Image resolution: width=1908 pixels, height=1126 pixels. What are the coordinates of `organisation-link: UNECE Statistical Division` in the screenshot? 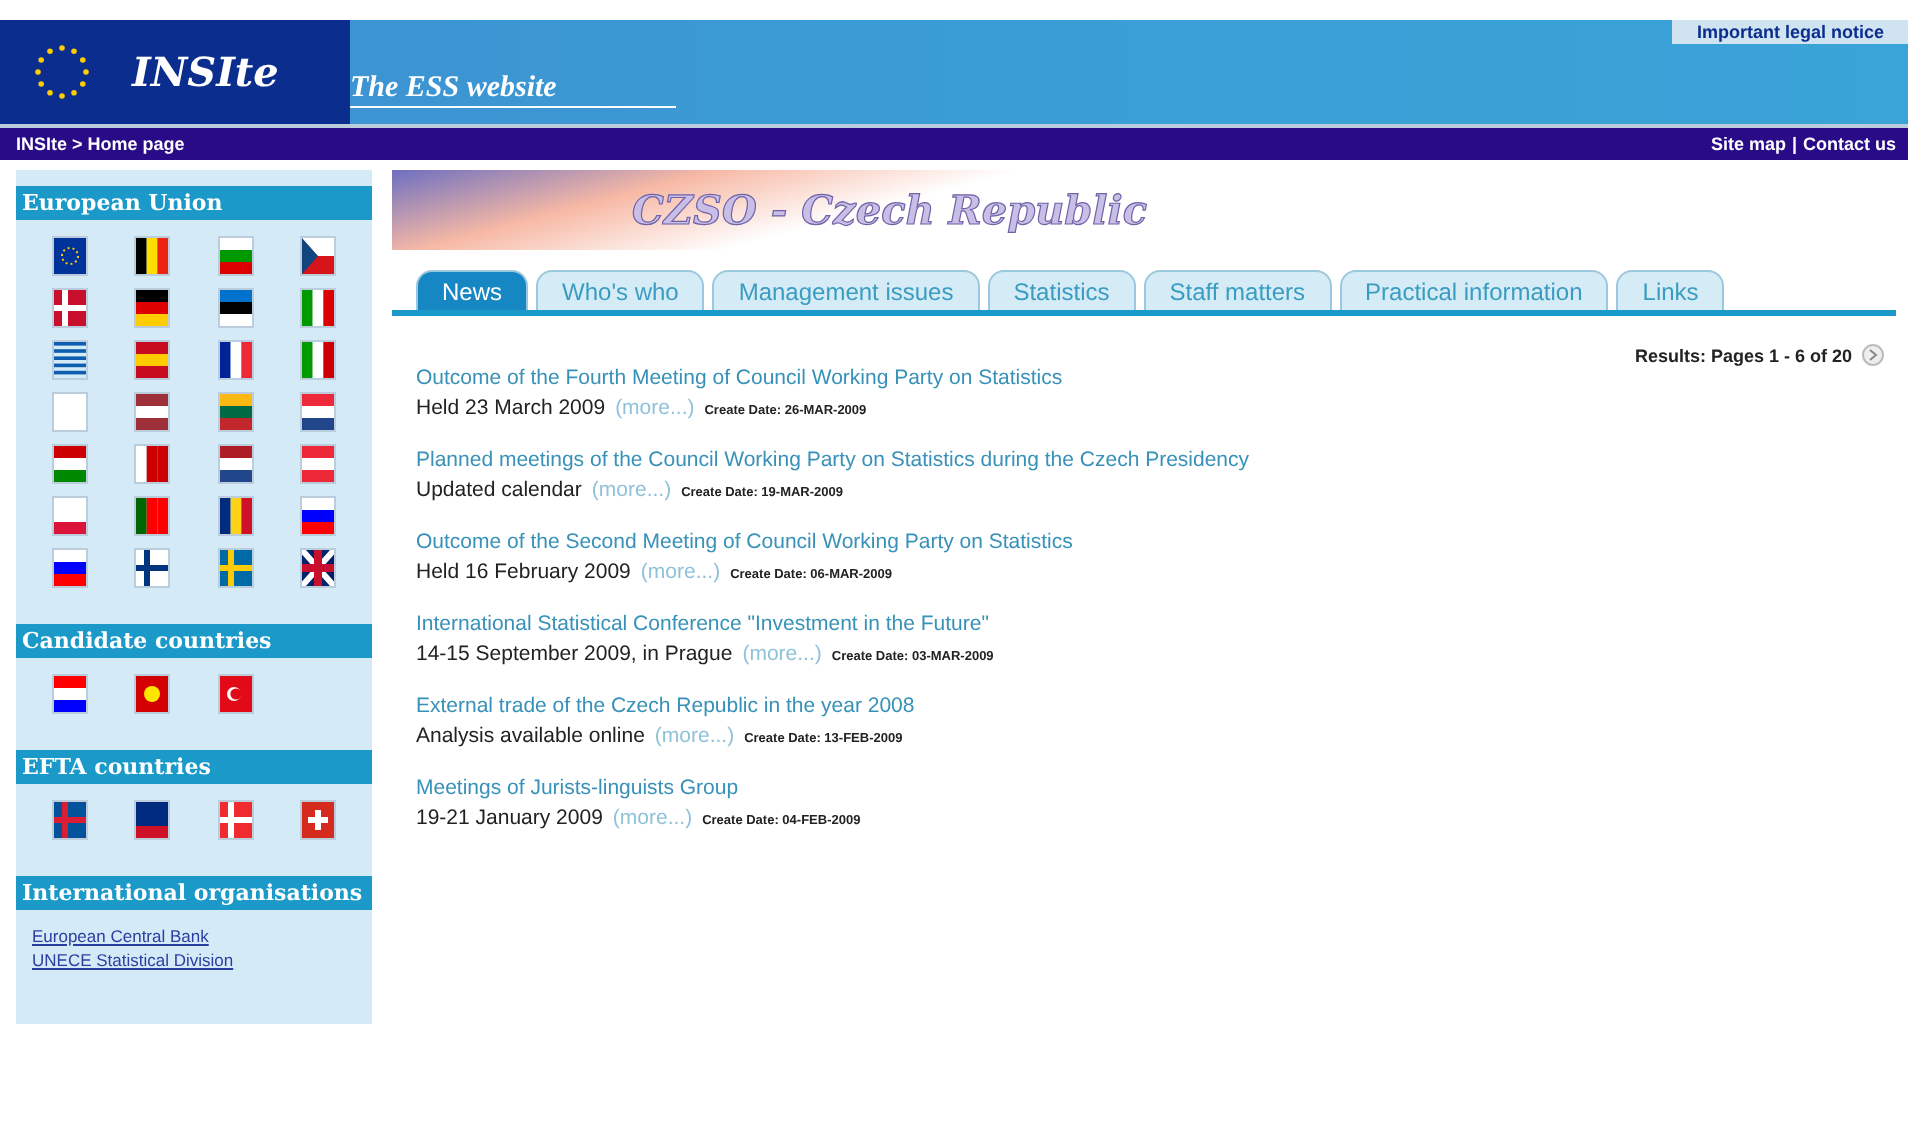 It's located at (194, 958).